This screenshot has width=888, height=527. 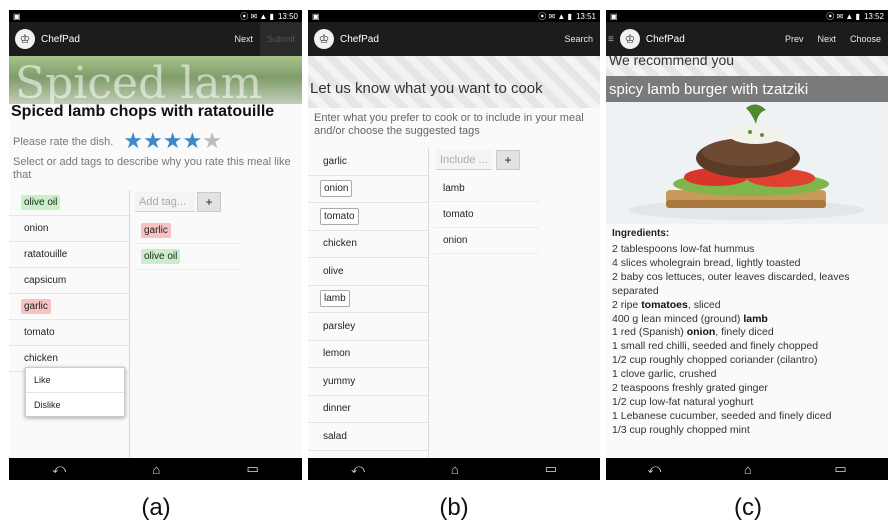 What do you see at coordinates (690, 388) in the screenshot?
I see `ingredient-line: 2 teaspoons freshly grated ginger` at bounding box center [690, 388].